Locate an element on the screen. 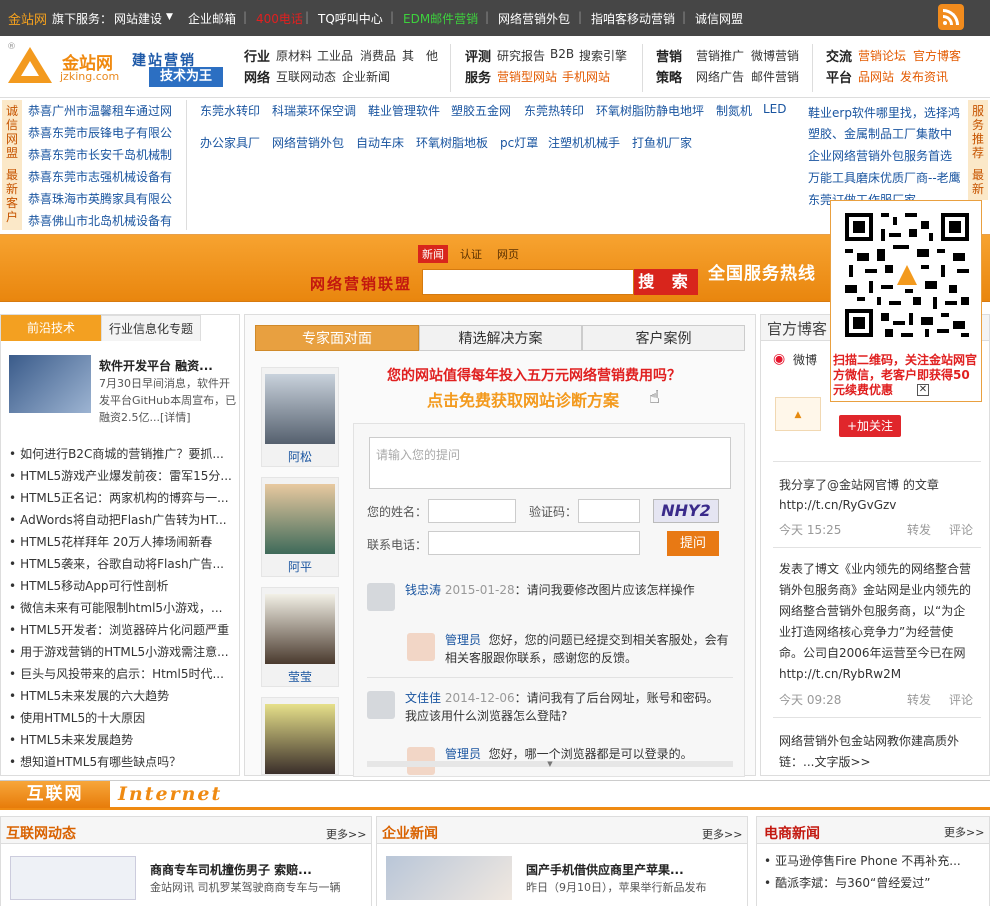 The width and height of the screenshot is (990, 906). nav-link: B2B is located at coordinates (562, 54).